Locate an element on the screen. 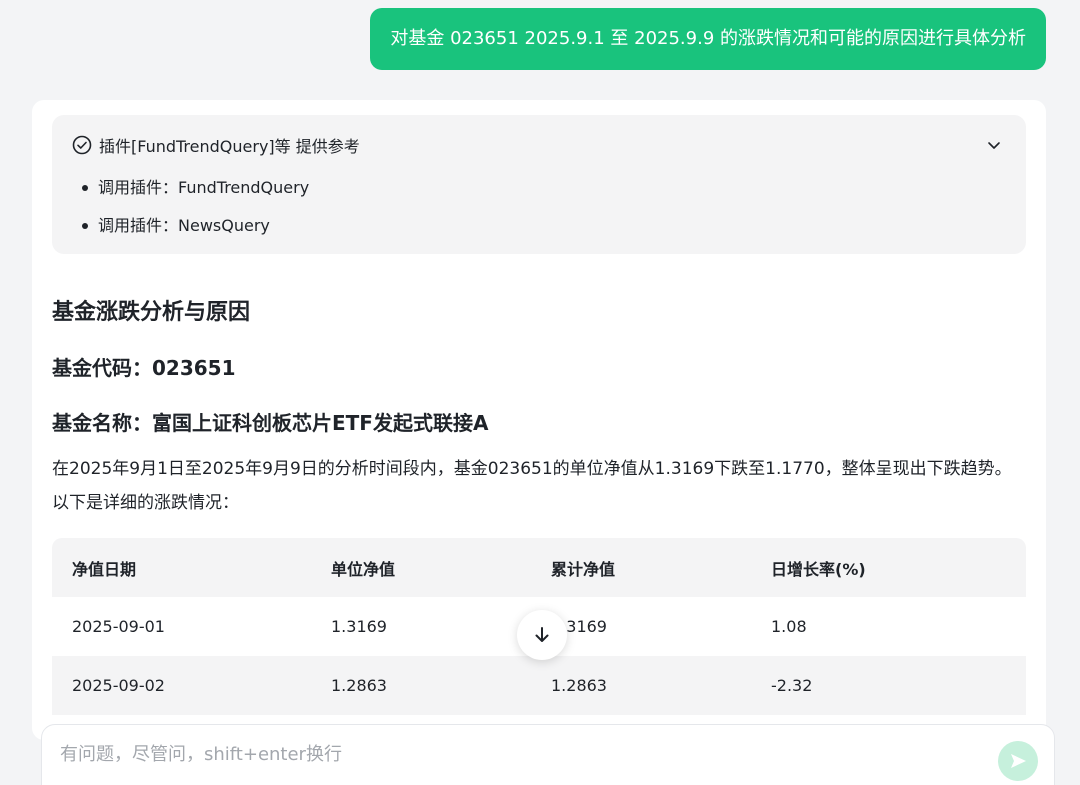  chat-input-box is located at coordinates (548, 754).